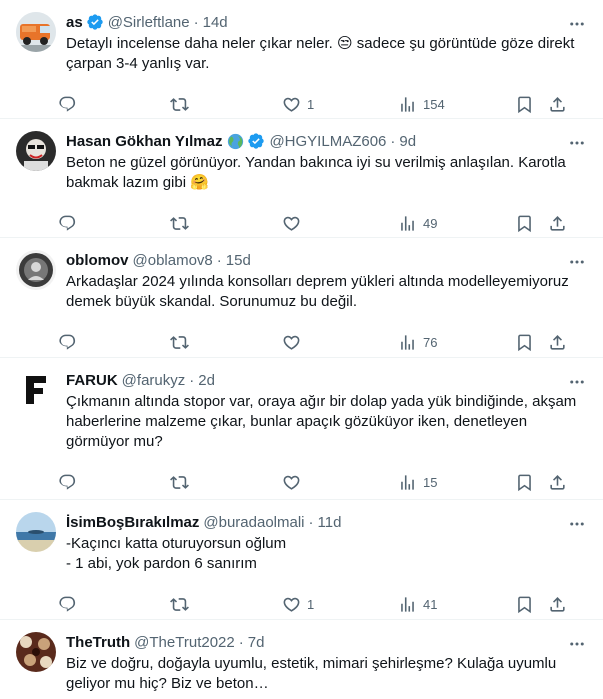 This screenshot has width=603, height=699. What do you see at coordinates (256, 642) in the screenshot?
I see `timestamp: 7d` at bounding box center [256, 642].